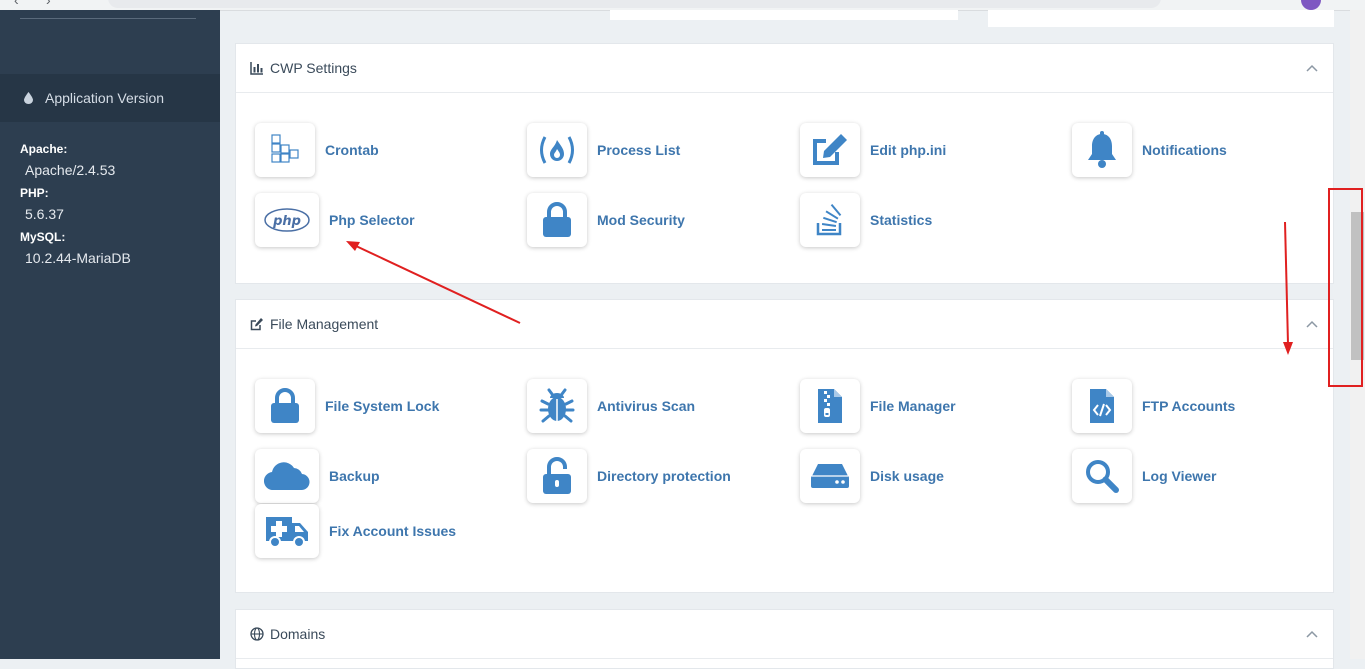 The image size is (1365, 669). What do you see at coordinates (1102, 406) in the screenshot?
I see `file-code-icon` at bounding box center [1102, 406].